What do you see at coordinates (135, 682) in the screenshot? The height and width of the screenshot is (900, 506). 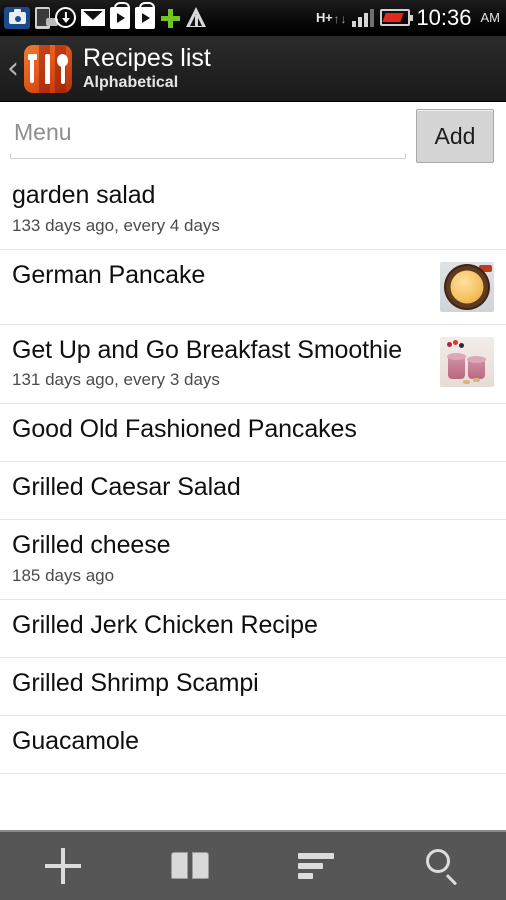 I see `recipe-title: Grilled Shrimp Scampi` at bounding box center [135, 682].